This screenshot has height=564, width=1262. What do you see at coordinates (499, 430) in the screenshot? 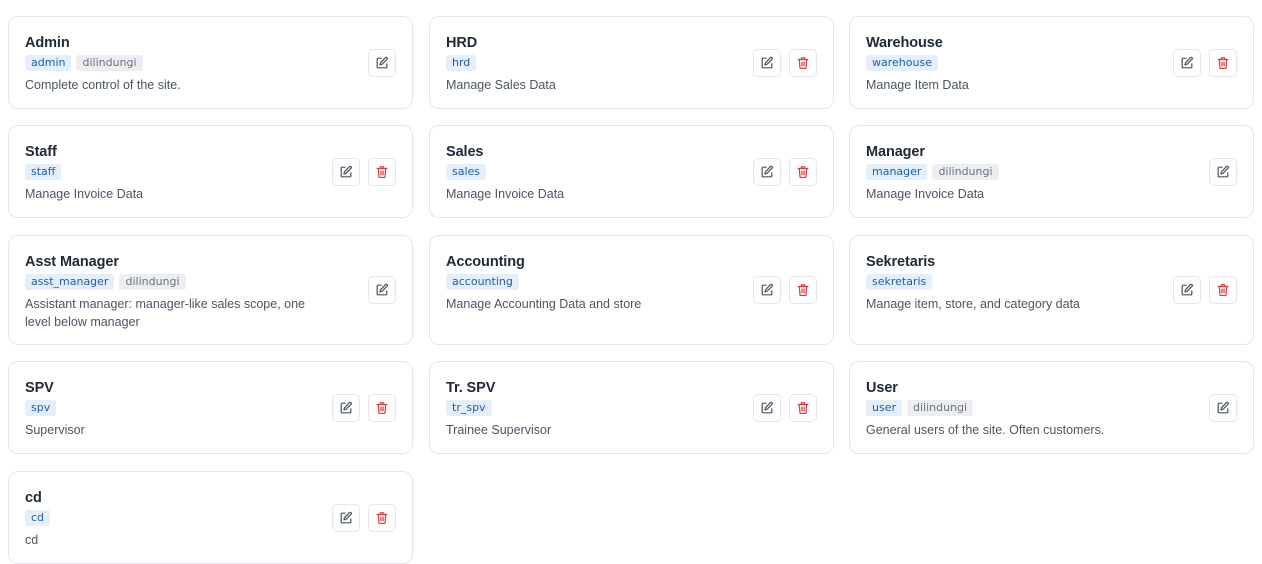
I see `role-description: Trainee Supervisor` at bounding box center [499, 430].